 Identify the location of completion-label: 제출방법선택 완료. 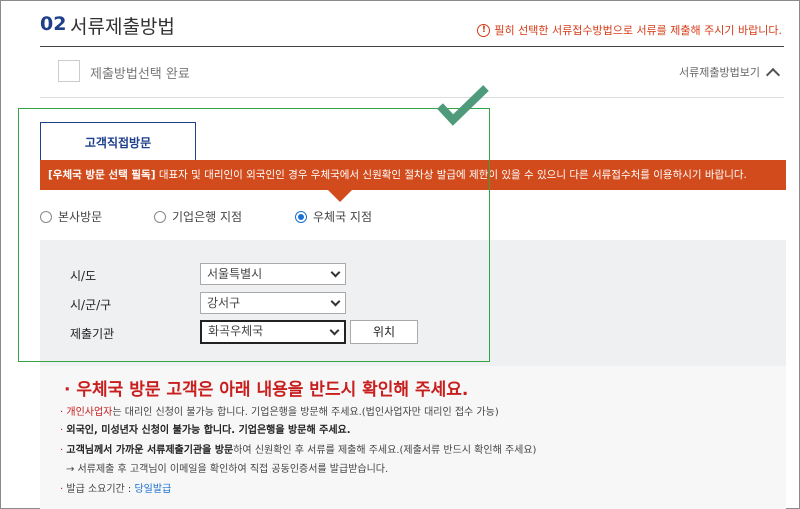
(140, 74).